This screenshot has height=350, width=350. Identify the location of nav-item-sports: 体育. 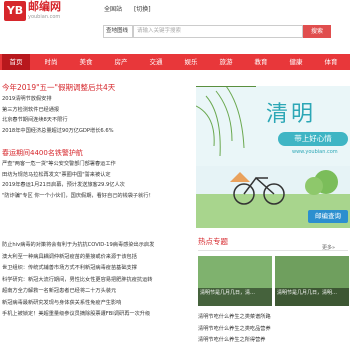
(331, 62).